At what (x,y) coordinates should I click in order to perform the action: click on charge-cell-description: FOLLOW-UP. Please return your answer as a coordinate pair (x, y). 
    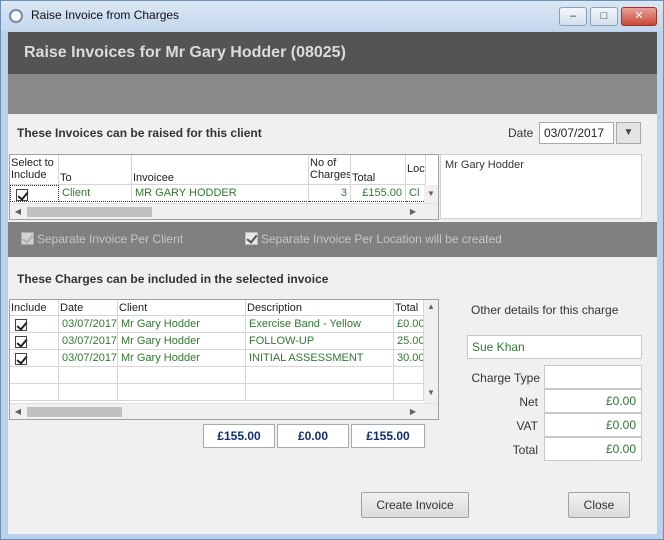
    Looking at the image, I should click on (320, 341).